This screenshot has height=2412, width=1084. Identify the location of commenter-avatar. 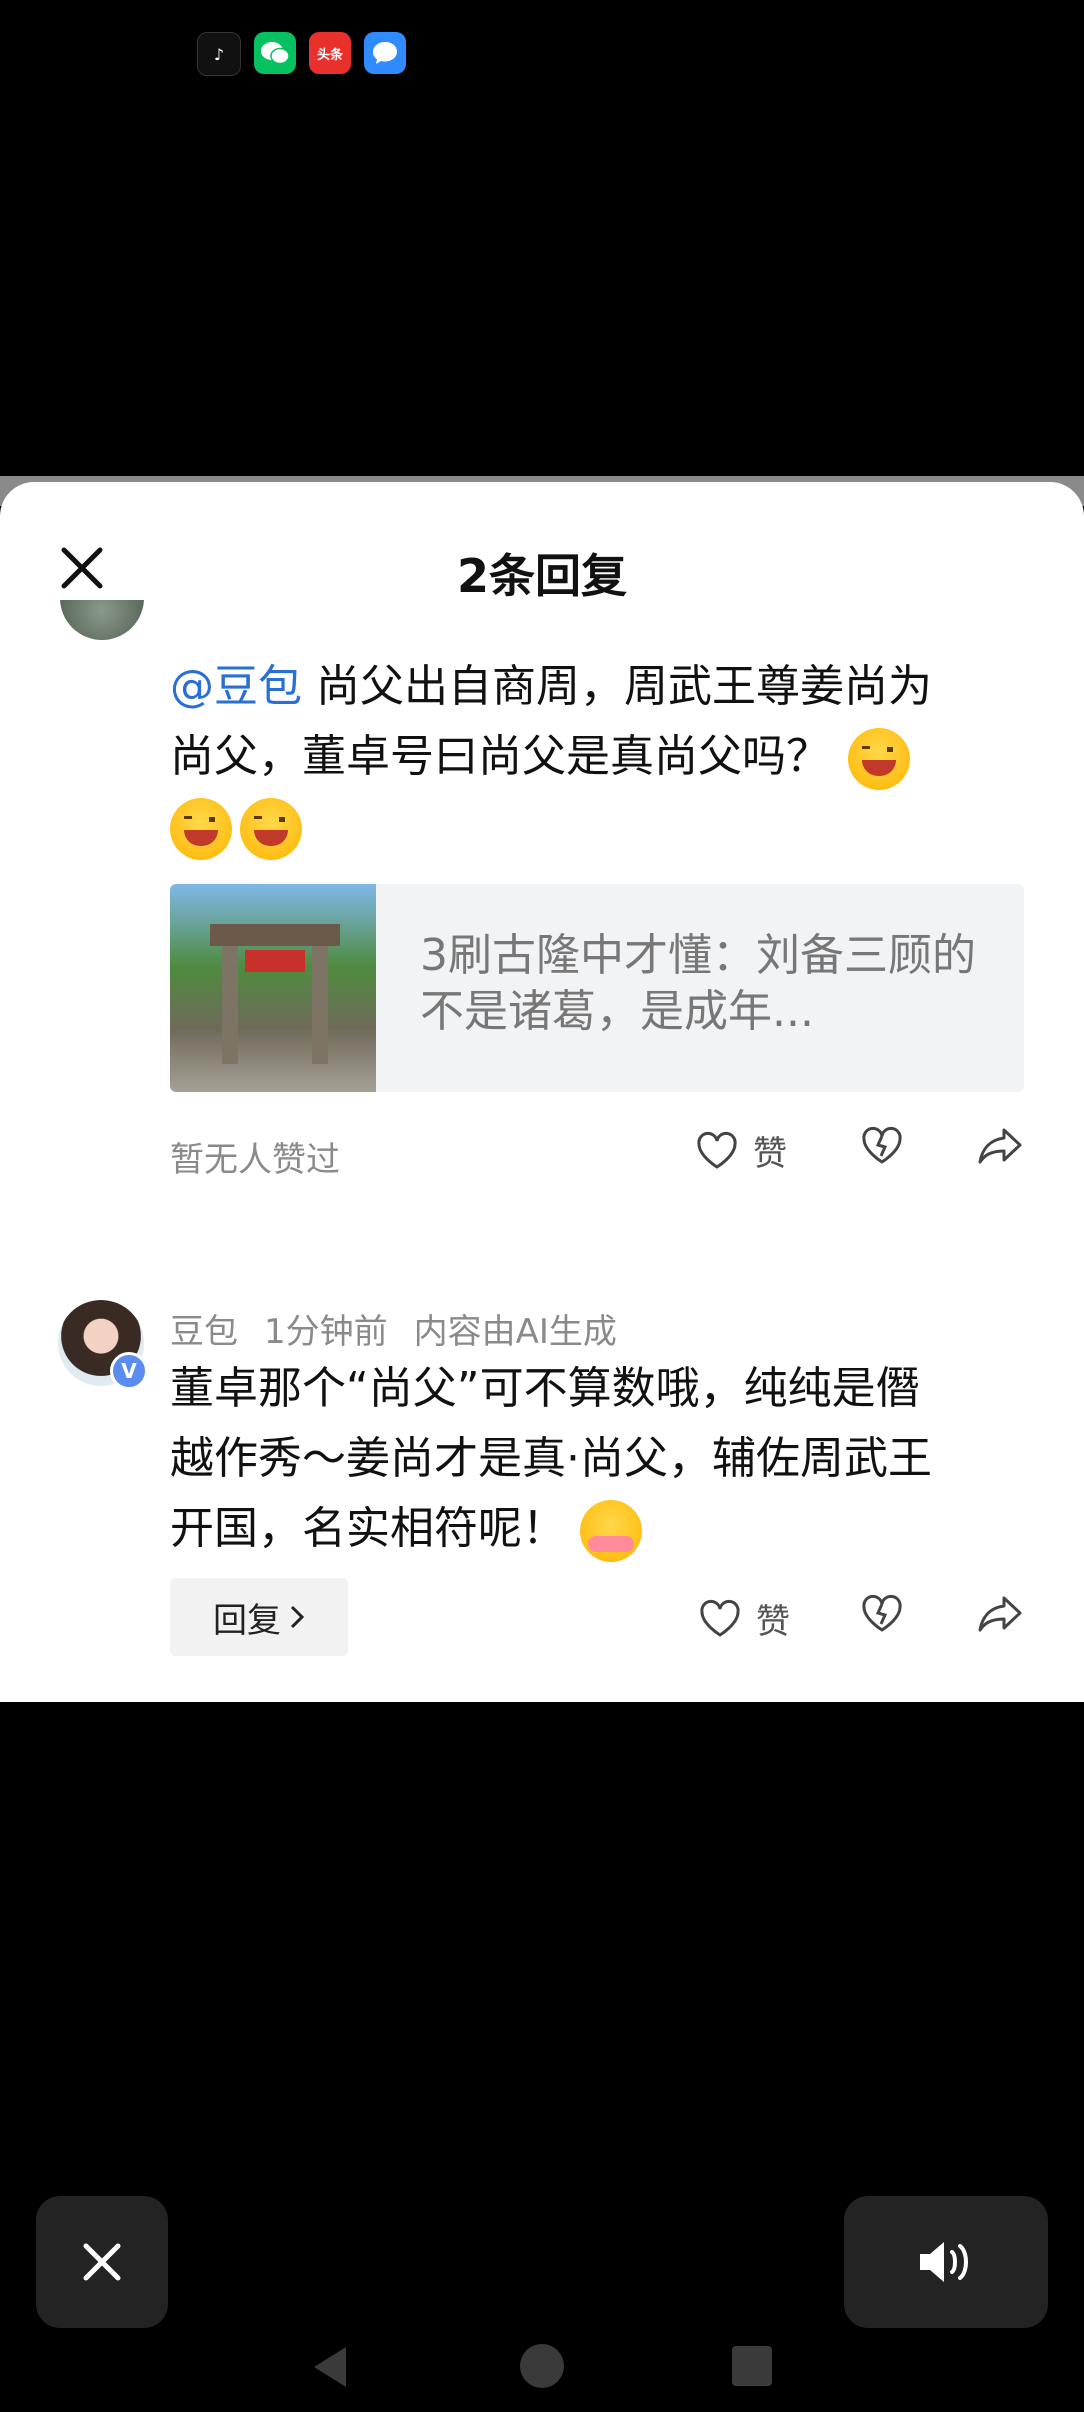
(102, 620).